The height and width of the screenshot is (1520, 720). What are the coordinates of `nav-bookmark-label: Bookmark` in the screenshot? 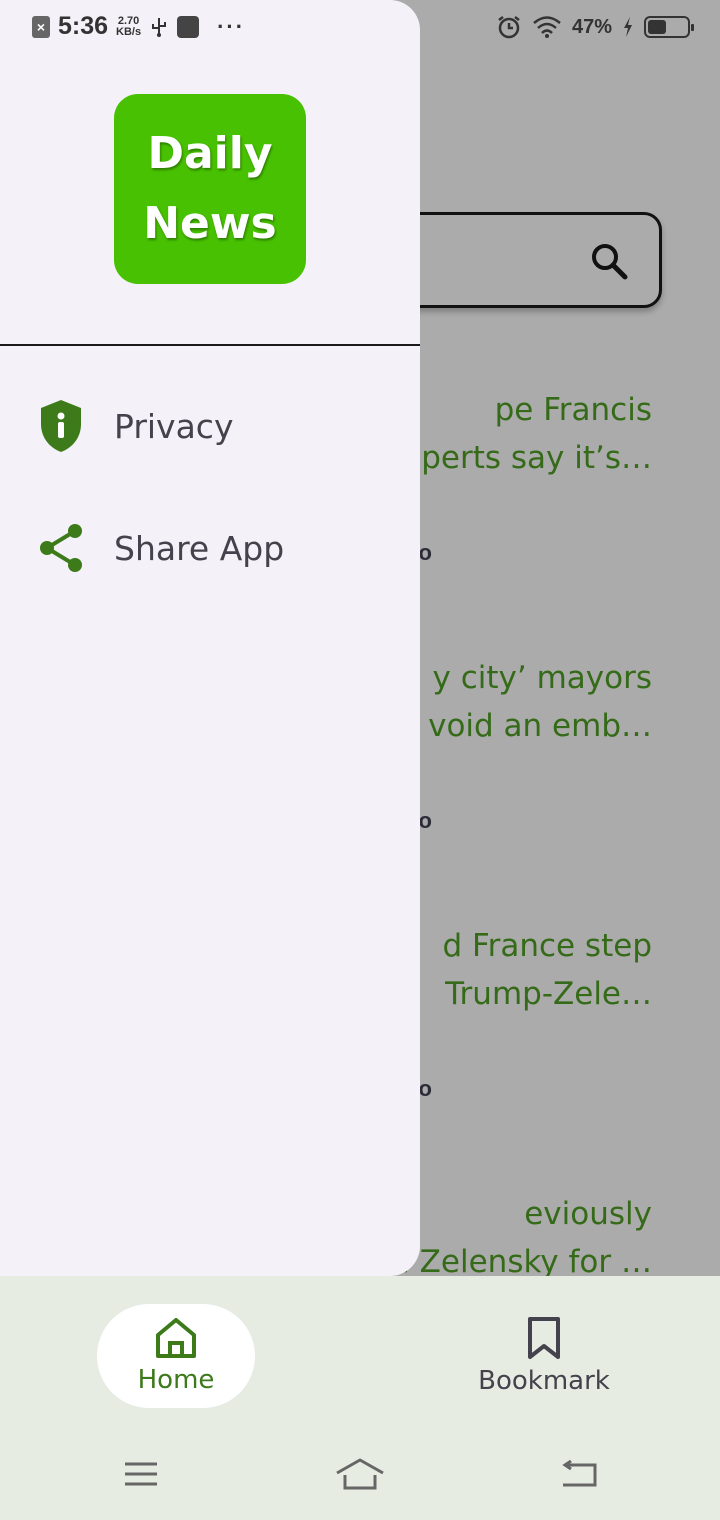 It's located at (544, 1381).